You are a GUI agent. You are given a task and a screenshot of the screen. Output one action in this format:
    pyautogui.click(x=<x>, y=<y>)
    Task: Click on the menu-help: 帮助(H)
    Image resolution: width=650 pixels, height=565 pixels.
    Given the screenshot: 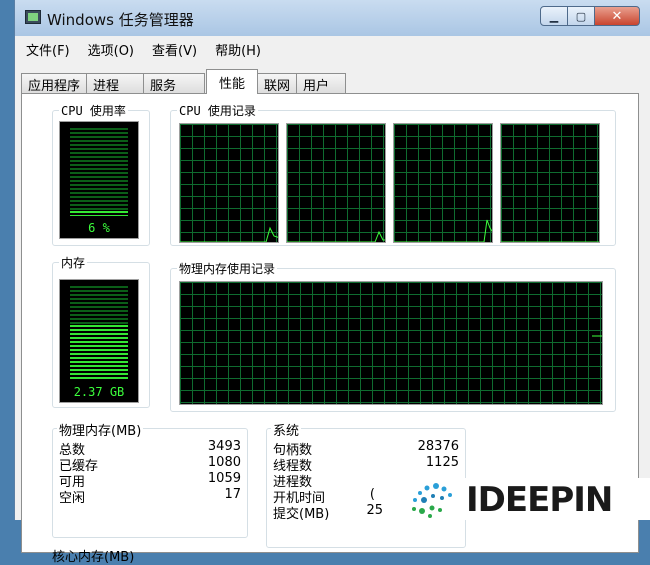 What is the action you would take?
    pyautogui.click(x=238, y=49)
    